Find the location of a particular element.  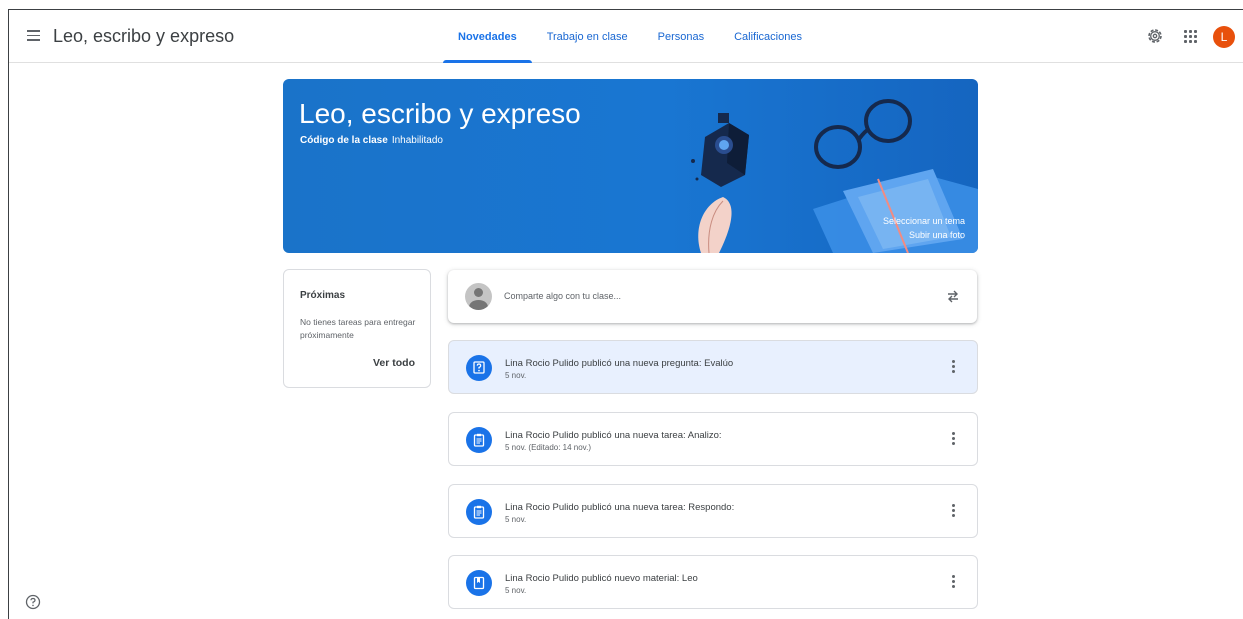

menu-icon is located at coordinates (34, 35).